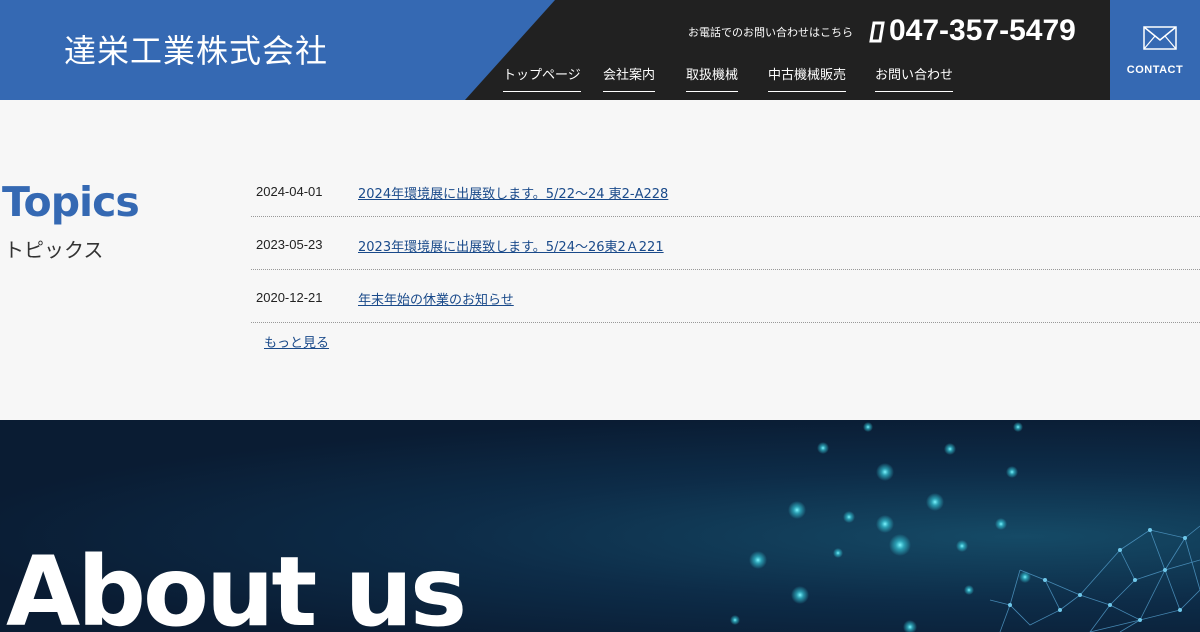 Image resolution: width=1200 pixels, height=632 pixels. I want to click on news-item: 2020-12-21 年末年始の休業のお知らせ, so click(725, 296).